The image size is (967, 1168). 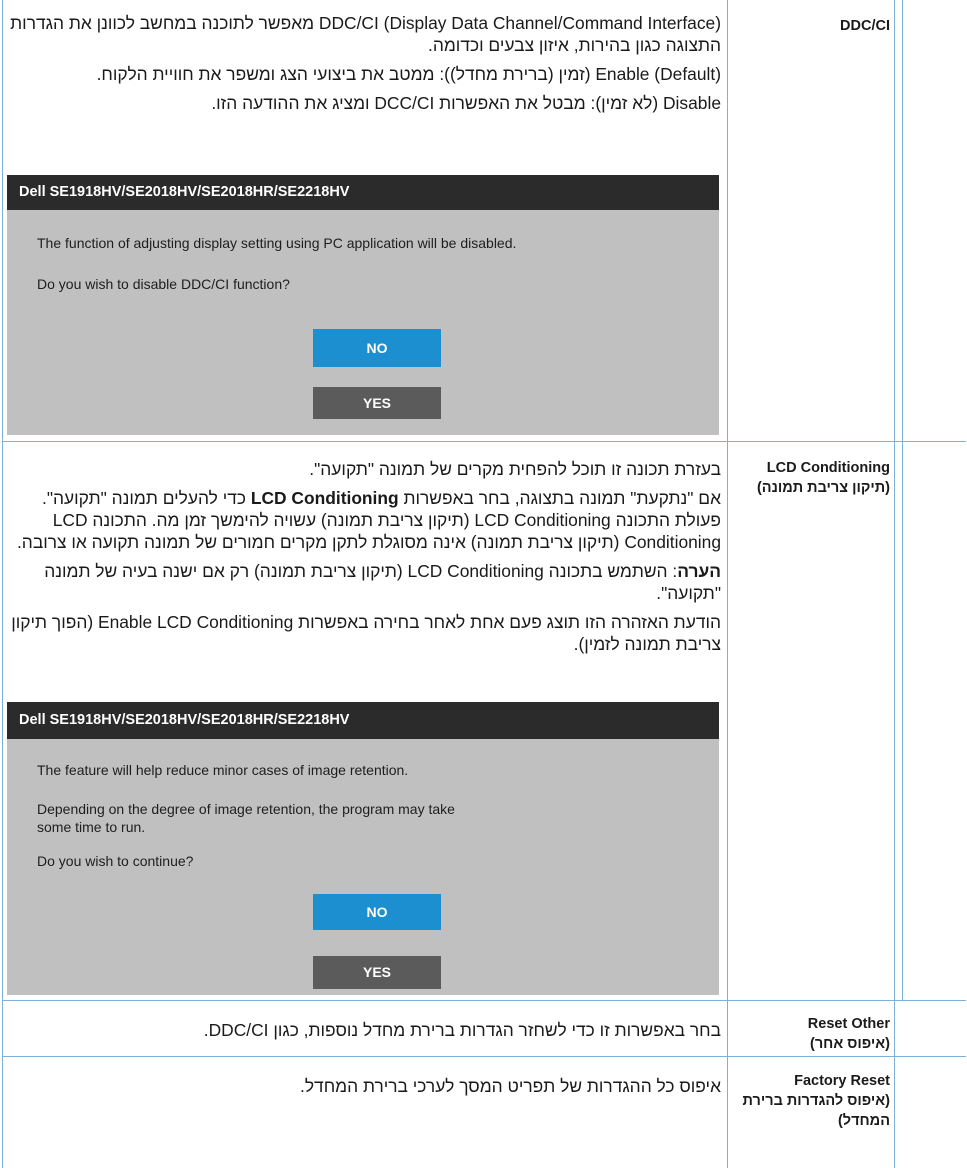 I want to click on factory-reset-label-he: (איפוס להגדרות ברירת המחדל), so click(x=816, y=1111).